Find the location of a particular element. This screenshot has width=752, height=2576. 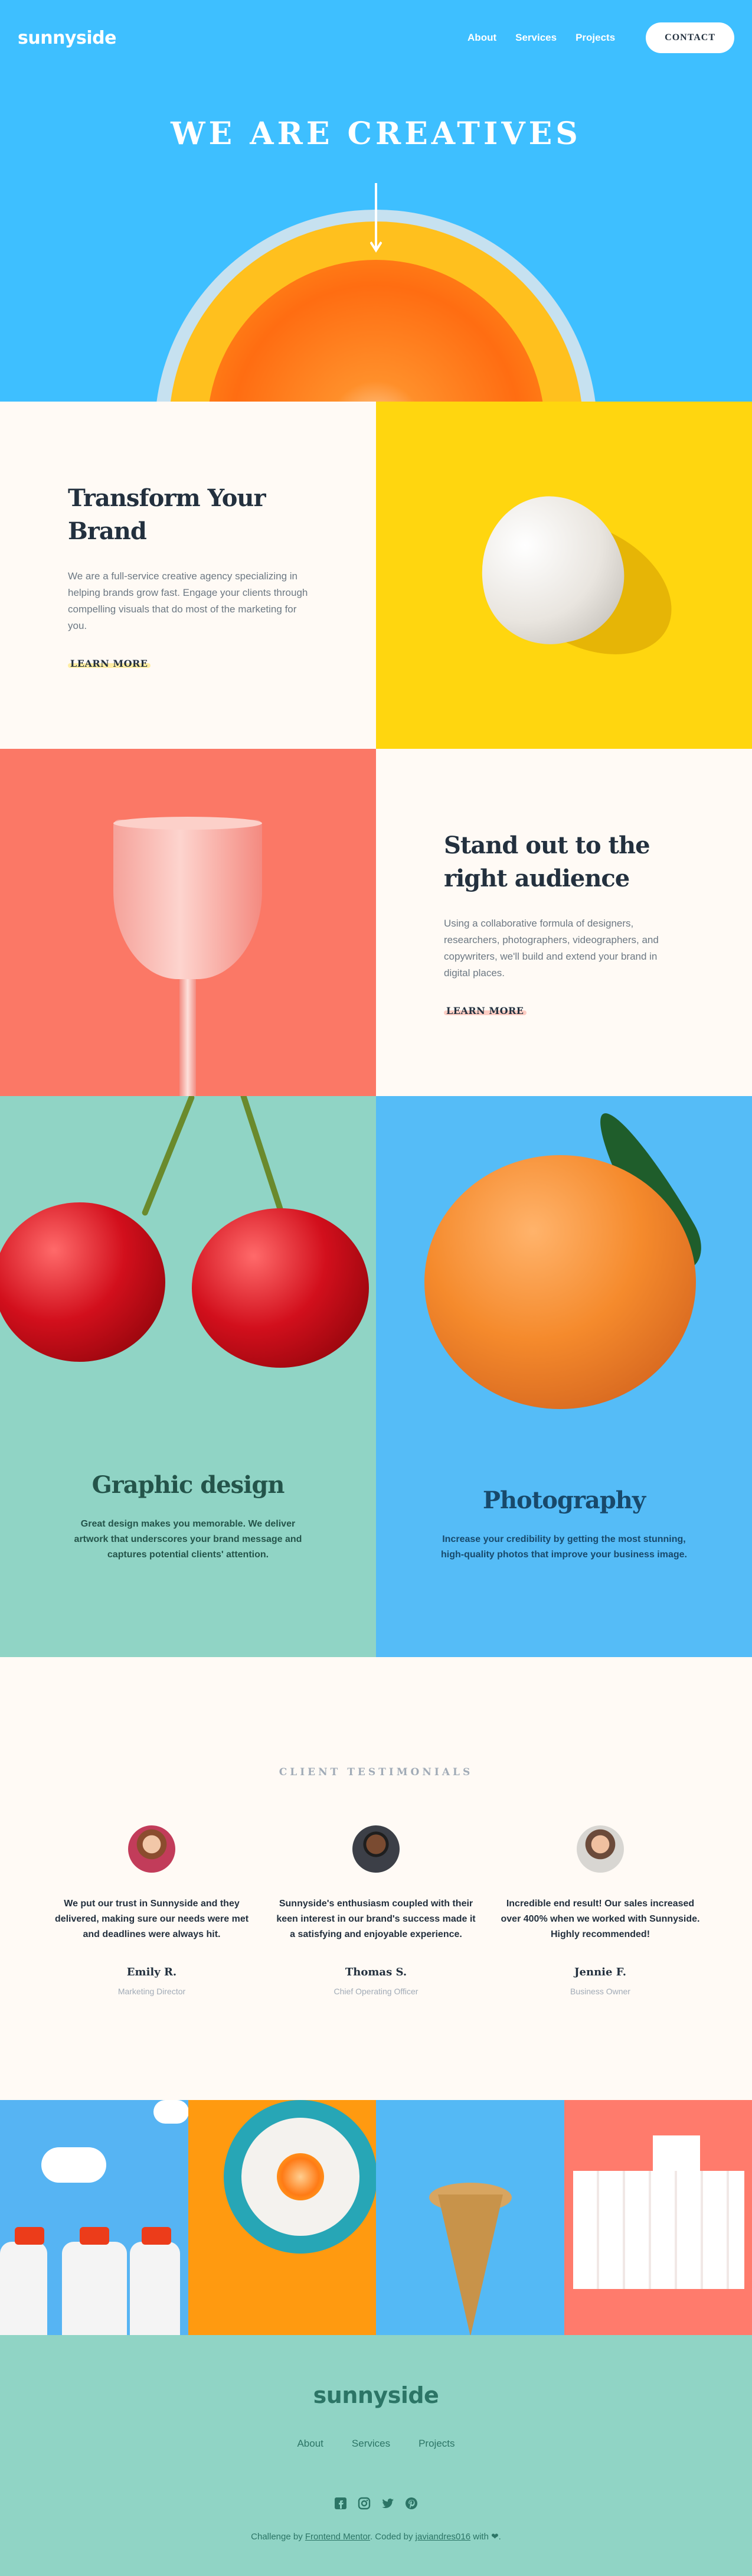

testimonial-role: Chief Operating Officer is located at coordinates (376, 1992).